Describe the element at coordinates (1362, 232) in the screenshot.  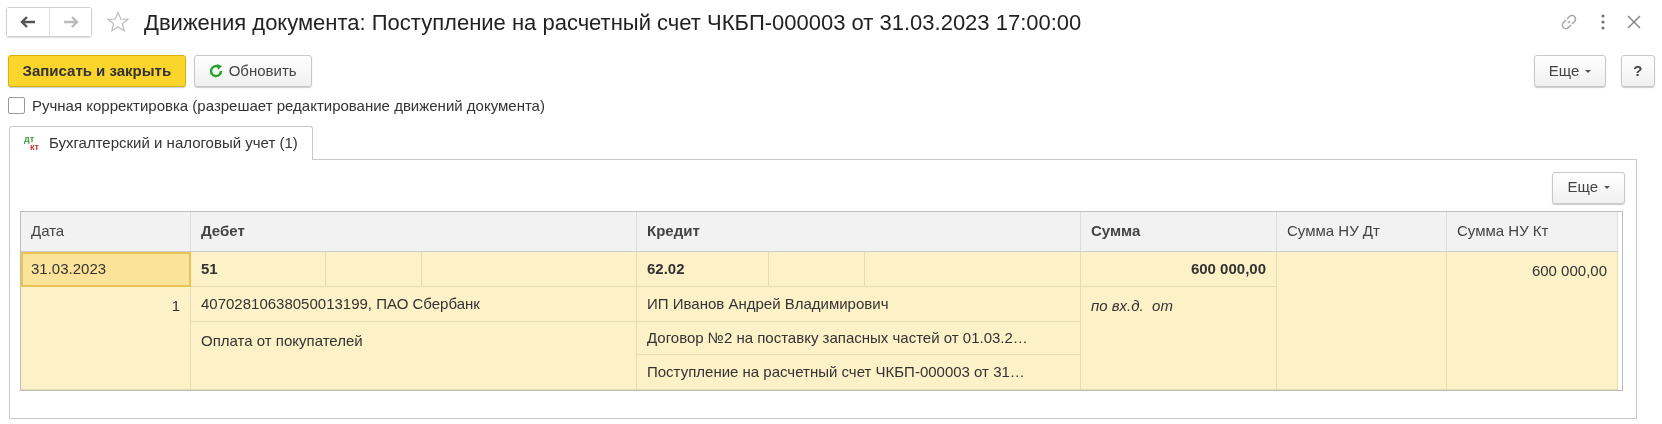
I see `column-header: Сумма НУ Дт` at that location.